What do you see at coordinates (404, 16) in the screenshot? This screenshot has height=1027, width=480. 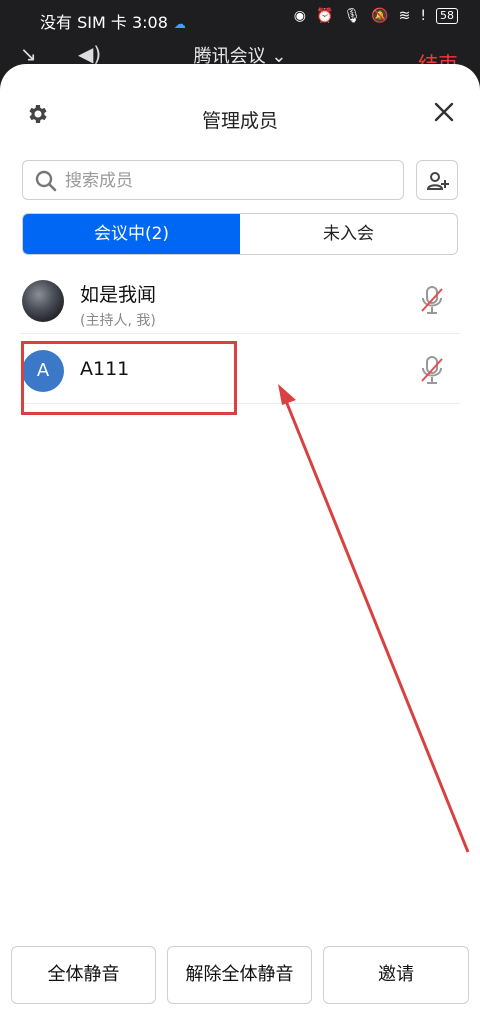 I see `wifi-icon: ≋` at bounding box center [404, 16].